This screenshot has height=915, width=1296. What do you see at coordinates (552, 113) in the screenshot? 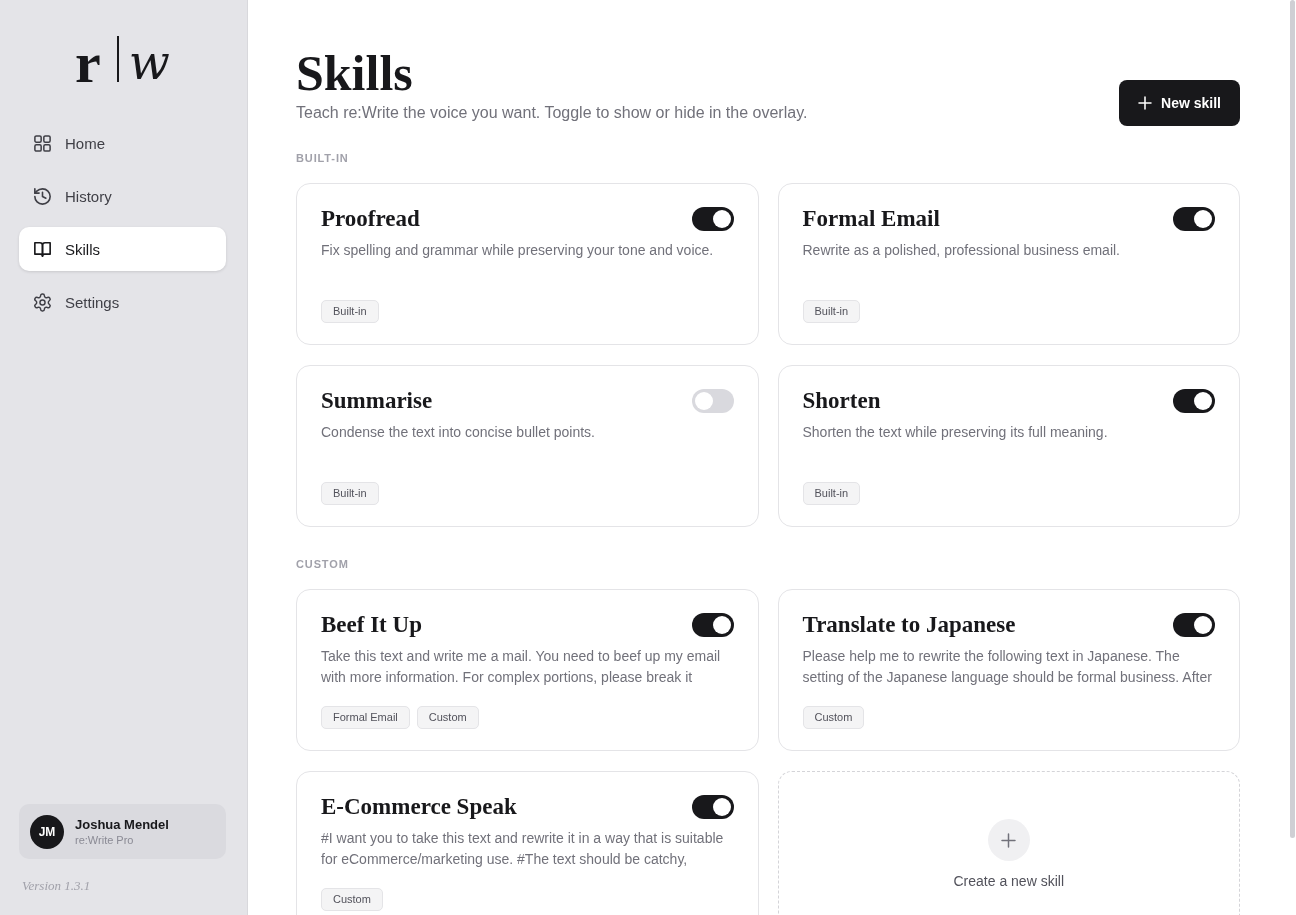
I see `page-subtitle: Teach re:Write the voice you want. Toggle to show or hide in the overlay.` at bounding box center [552, 113].